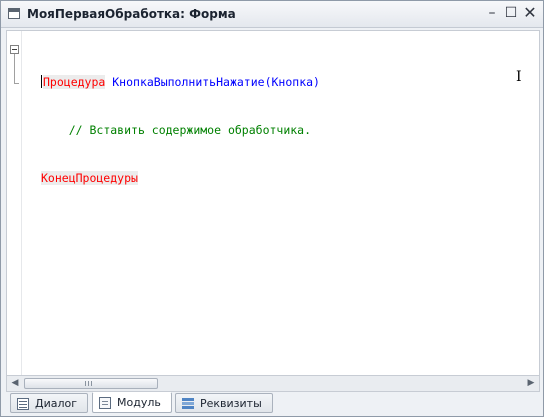 The width and height of the screenshot is (544, 417). I want to click on module-icon, so click(105, 403).